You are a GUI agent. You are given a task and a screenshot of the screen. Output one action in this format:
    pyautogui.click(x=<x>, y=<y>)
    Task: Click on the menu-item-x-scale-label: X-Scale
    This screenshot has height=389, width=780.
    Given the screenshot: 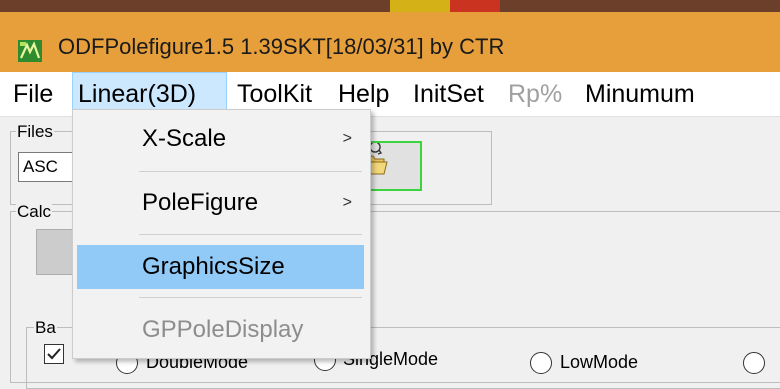 What is the action you would take?
    pyautogui.click(x=184, y=138)
    